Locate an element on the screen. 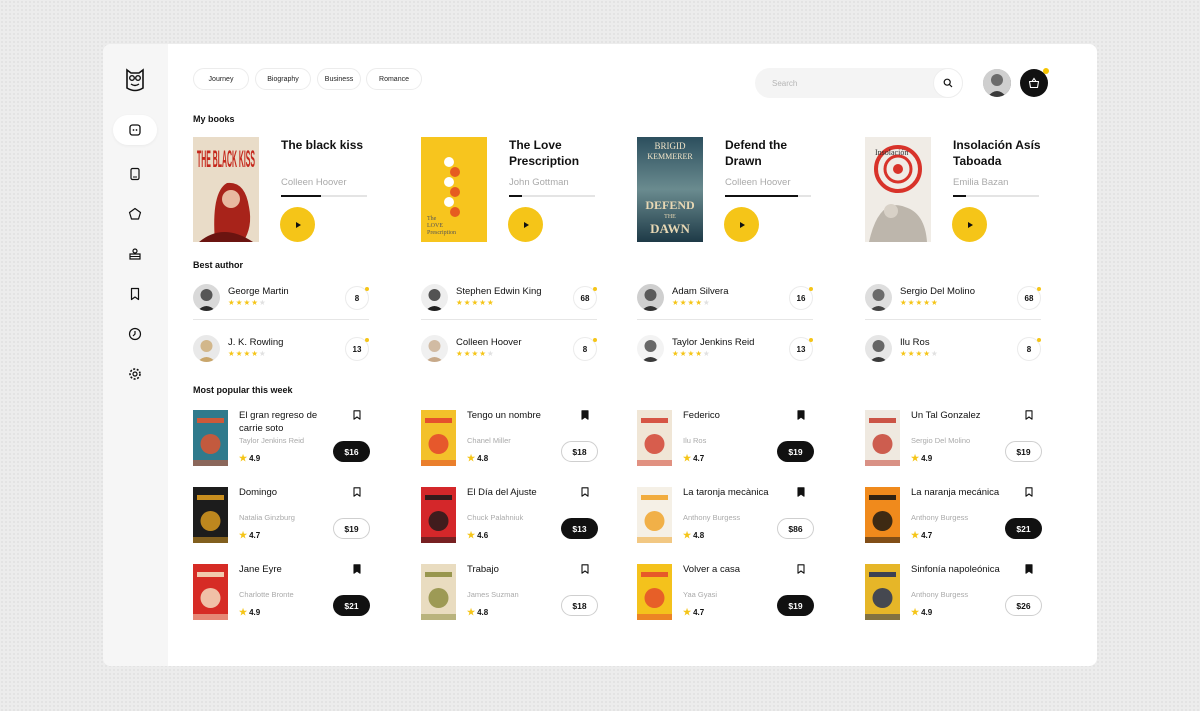 This screenshot has height=711, width=1200. author-name: Ilu Ros is located at coordinates (915, 342).